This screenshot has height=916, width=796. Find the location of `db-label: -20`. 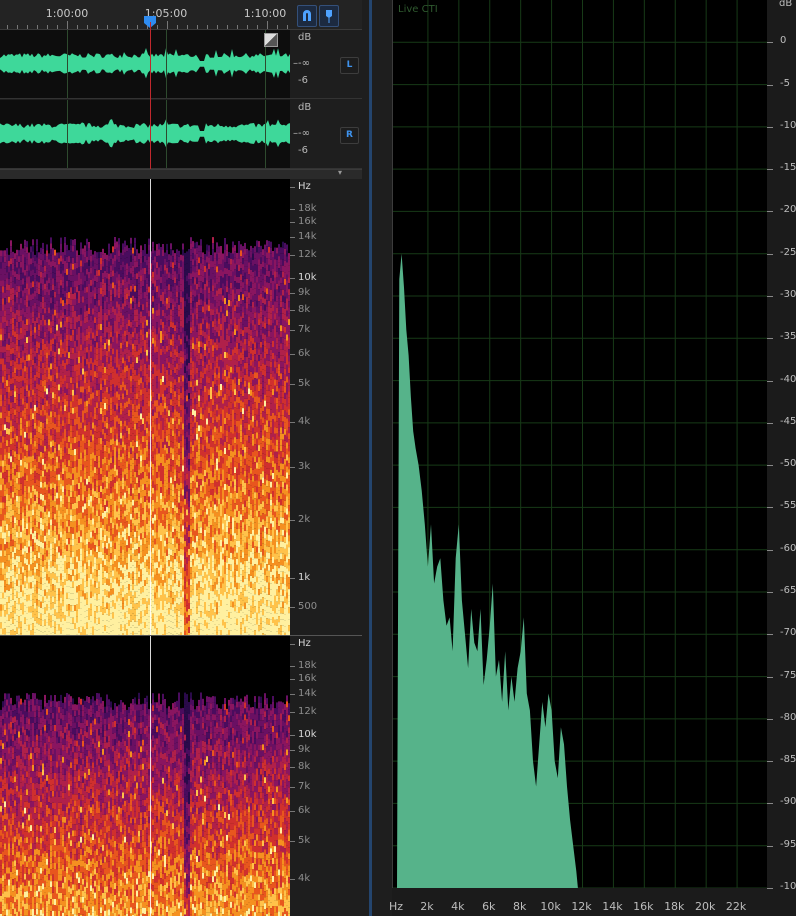

db-label: -20 is located at coordinates (788, 210).